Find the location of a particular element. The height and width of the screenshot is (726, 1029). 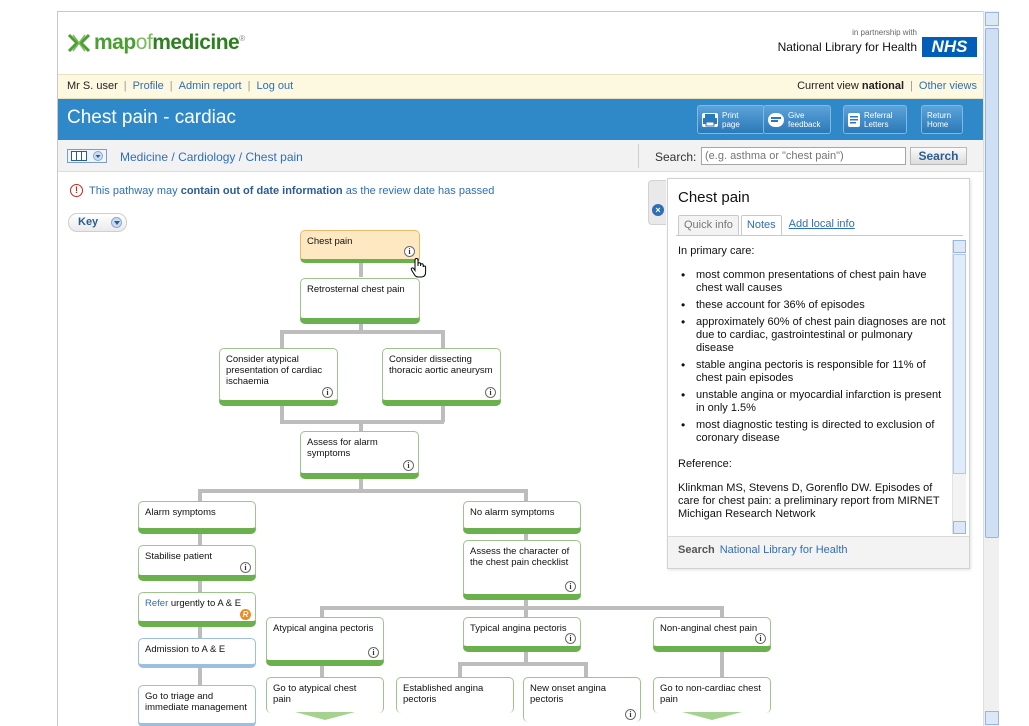

reference-label: Reference: is located at coordinates (705, 464).